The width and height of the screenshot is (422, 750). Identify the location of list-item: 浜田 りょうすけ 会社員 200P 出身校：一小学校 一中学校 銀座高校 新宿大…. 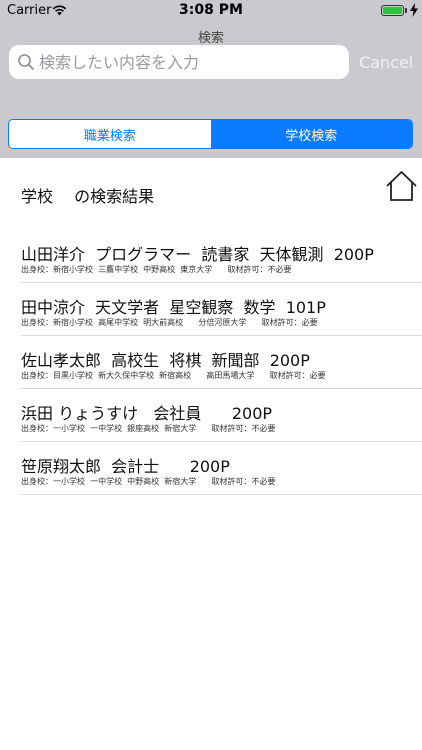
(211, 415).